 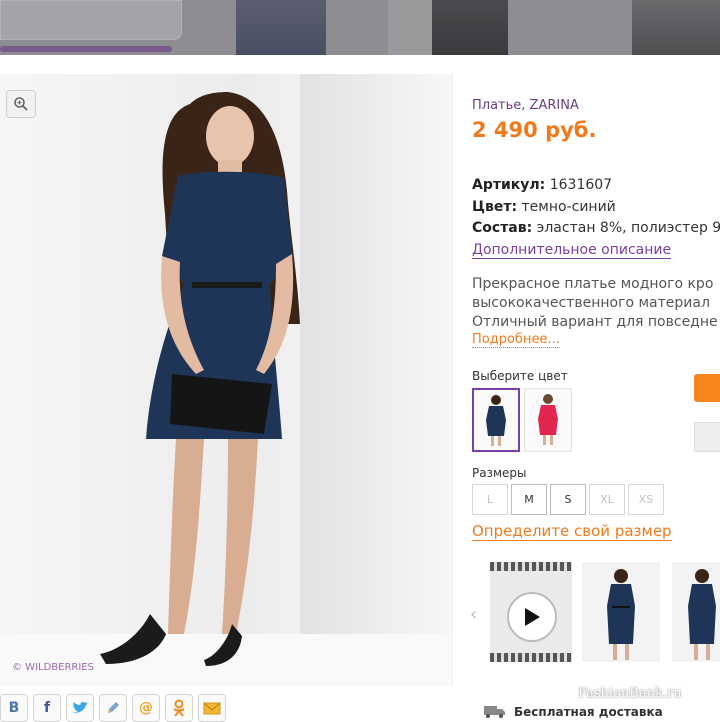 What do you see at coordinates (696, 612) in the screenshot?
I see `gallery-thumbnail-side` at bounding box center [696, 612].